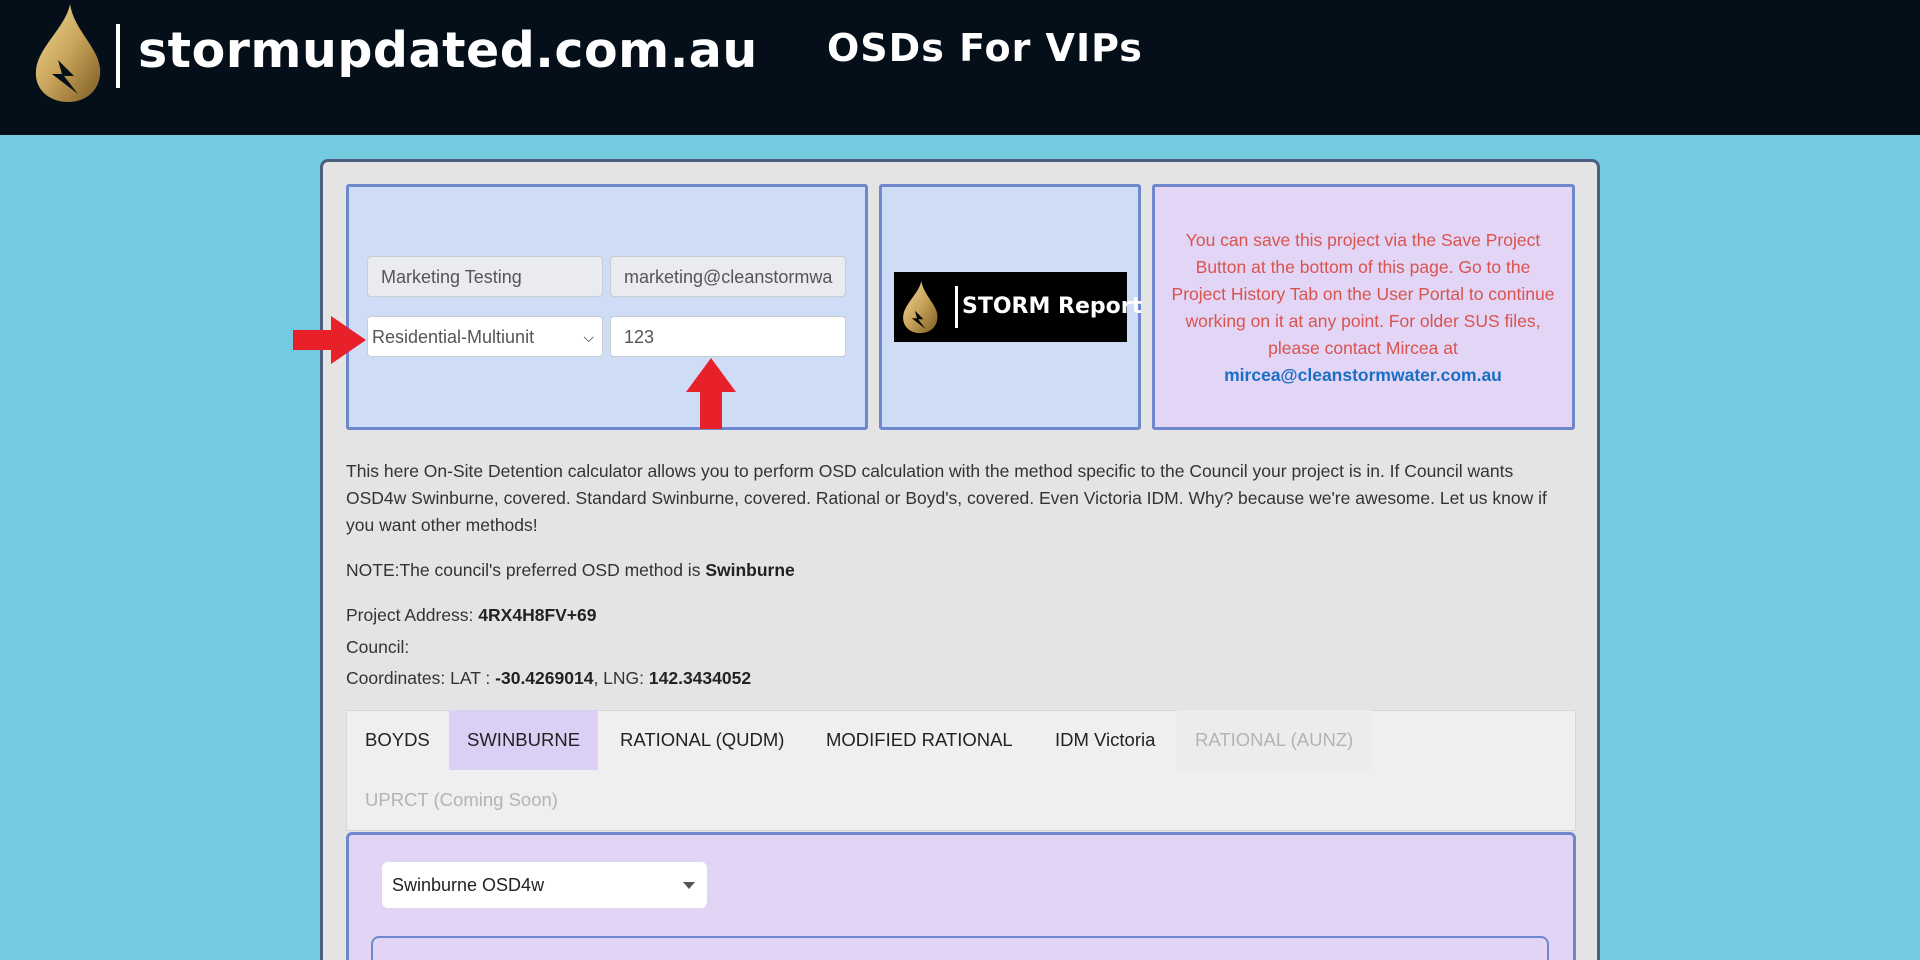  I want to click on tab-rational-aunz: RATIONAL (AUNZ), so click(1274, 740).